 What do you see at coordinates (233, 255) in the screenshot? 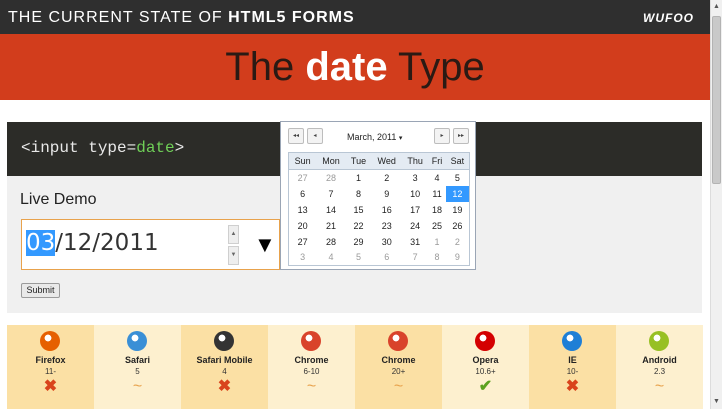
I see `spinner-down-arrow-icon: ▼` at bounding box center [233, 255].